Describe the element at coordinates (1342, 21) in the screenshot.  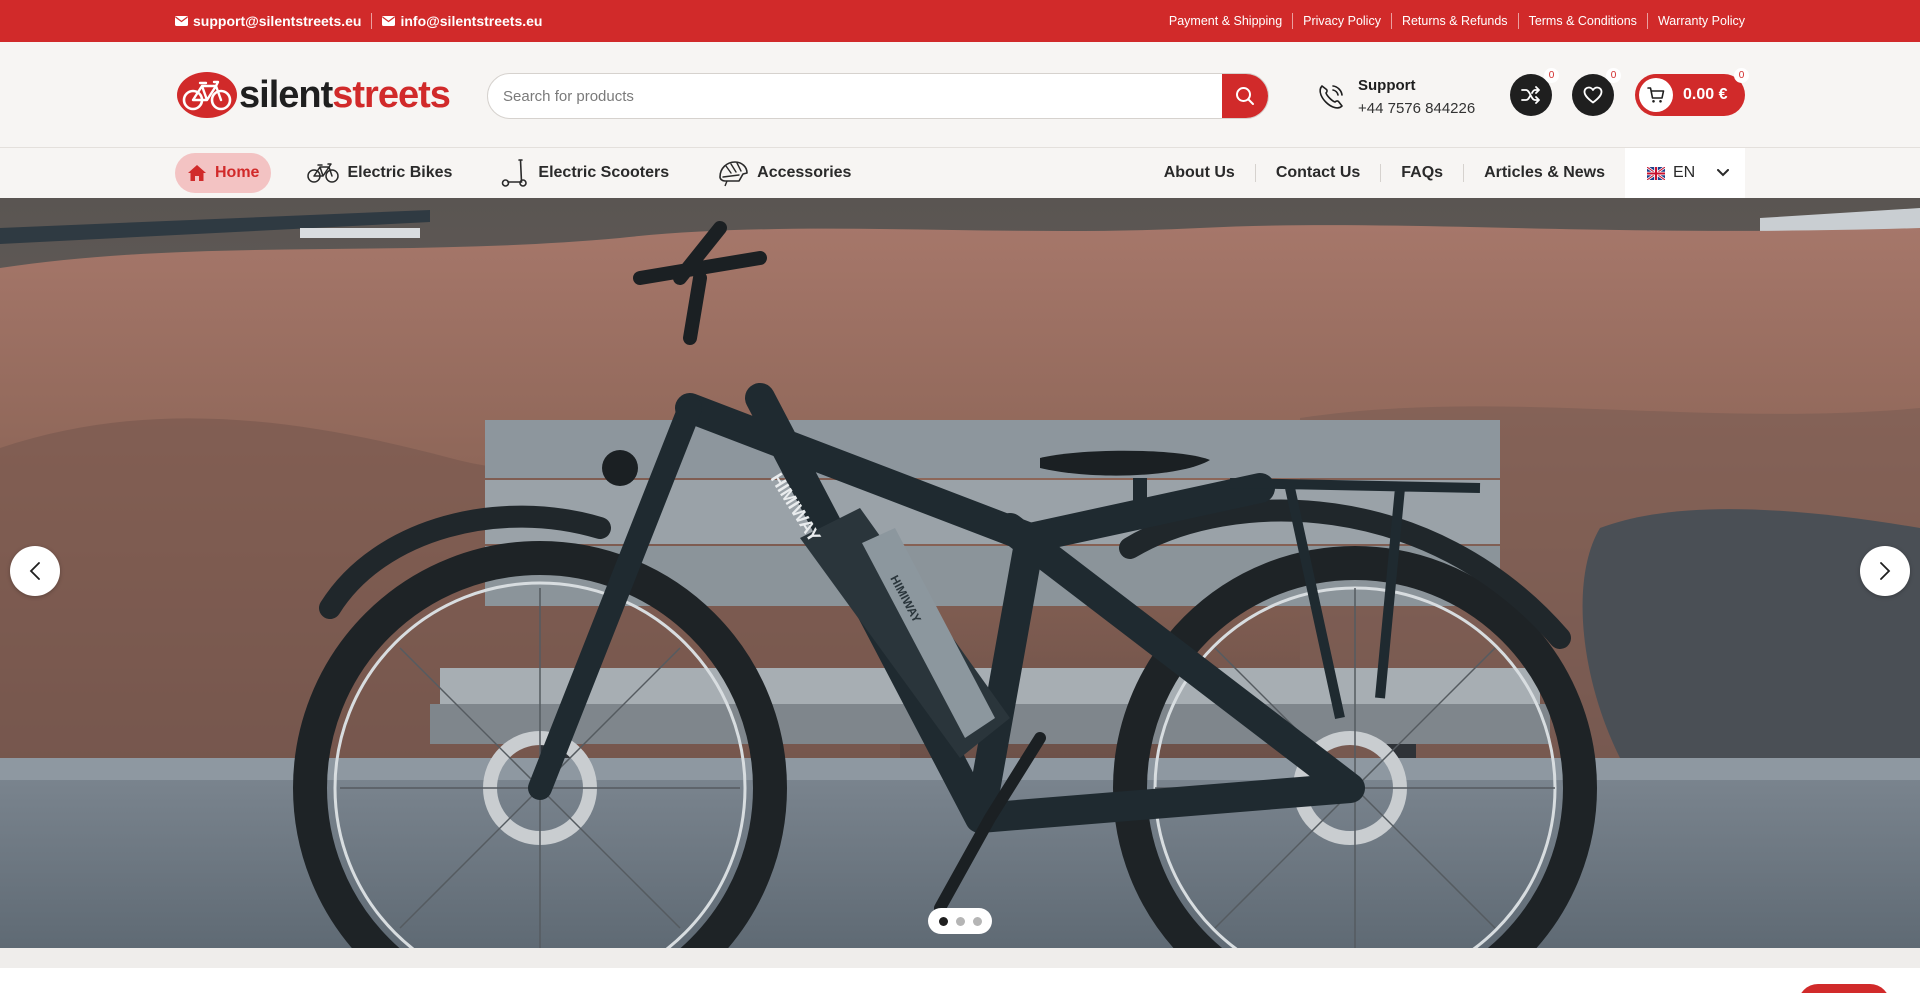
I see `privacy-policy-link: Privacy Policy` at that location.